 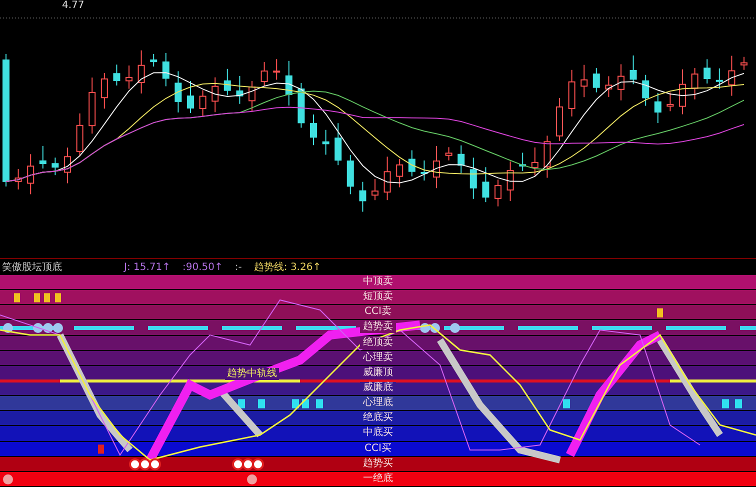 What do you see at coordinates (378, 388) in the screenshot?
I see `band-label: 威廉底` at bounding box center [378, 388].